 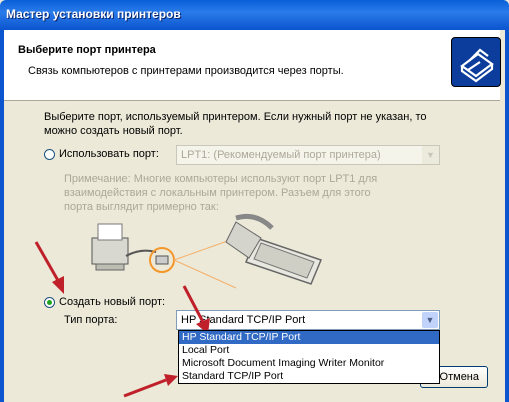 I want to click on use-port-option: Использовать порт:, so click(x=101, y=154).